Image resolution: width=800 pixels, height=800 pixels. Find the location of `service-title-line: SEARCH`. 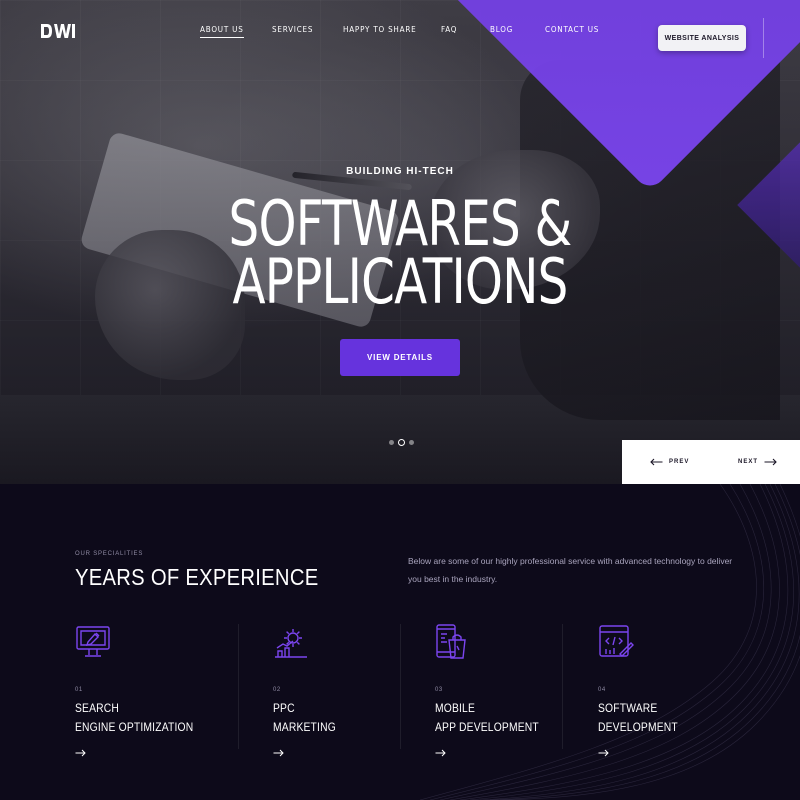

service-title-line: SEARCH is located at coordinates (97, 708).